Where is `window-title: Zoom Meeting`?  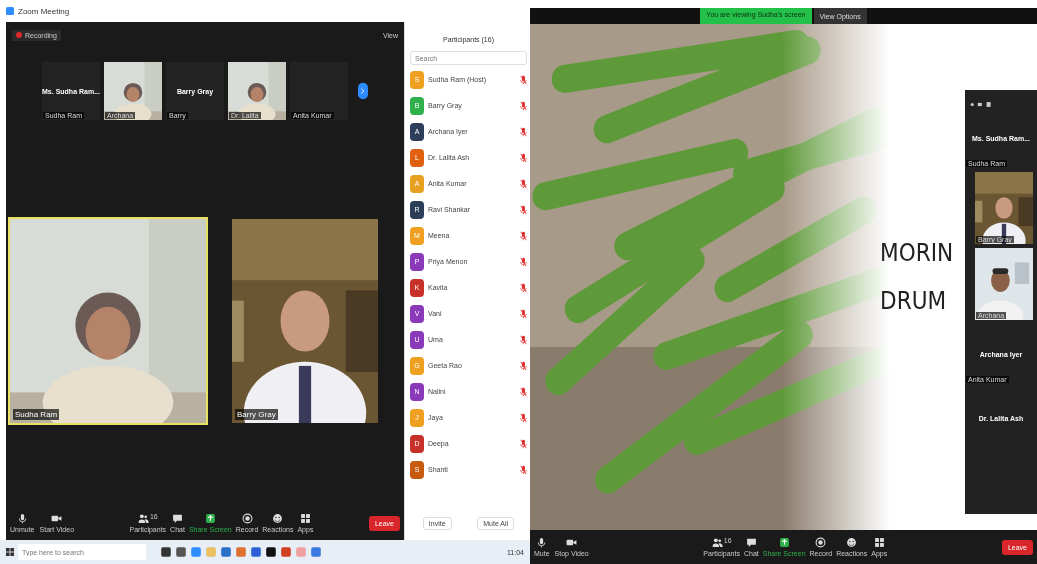 window-title: Zoom Meeting is located at coordinates (44, 11).